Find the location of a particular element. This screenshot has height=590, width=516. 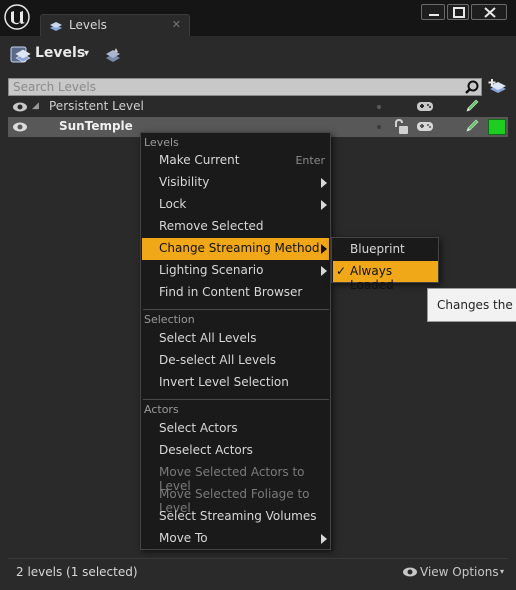

menu-item-label: De-select All Levels is located at coordinates (218, 360).